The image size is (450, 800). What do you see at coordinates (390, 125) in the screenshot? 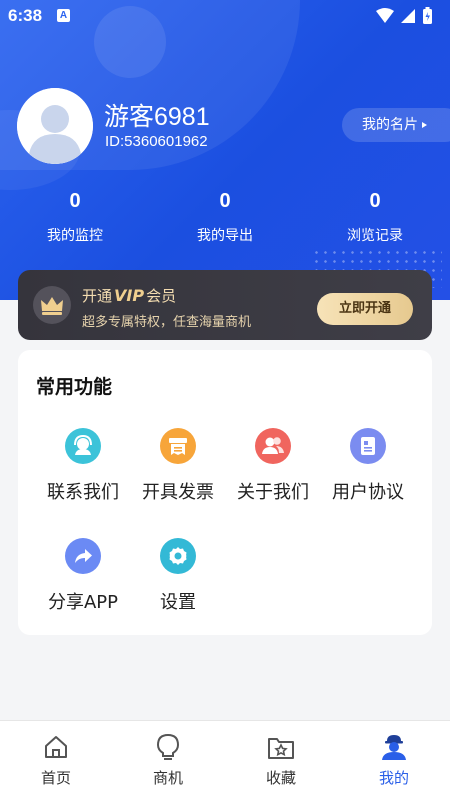
I see `my-card-label: 我的名片` at bounding box center [390, 125].